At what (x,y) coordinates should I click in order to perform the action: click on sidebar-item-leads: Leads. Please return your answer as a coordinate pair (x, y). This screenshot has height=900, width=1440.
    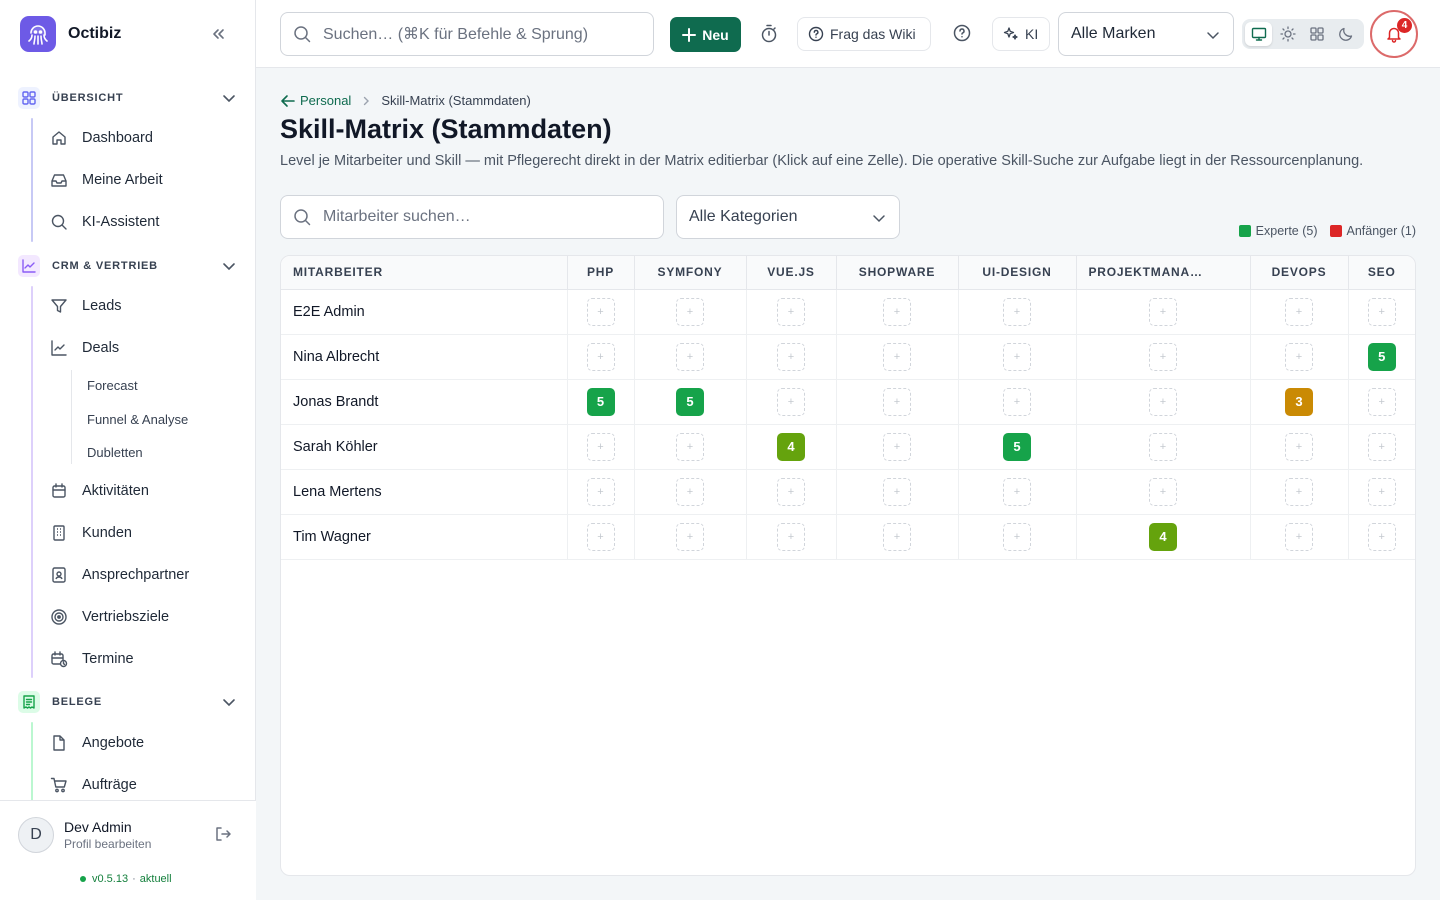
    Looking at the image, I should click on (86, 306).